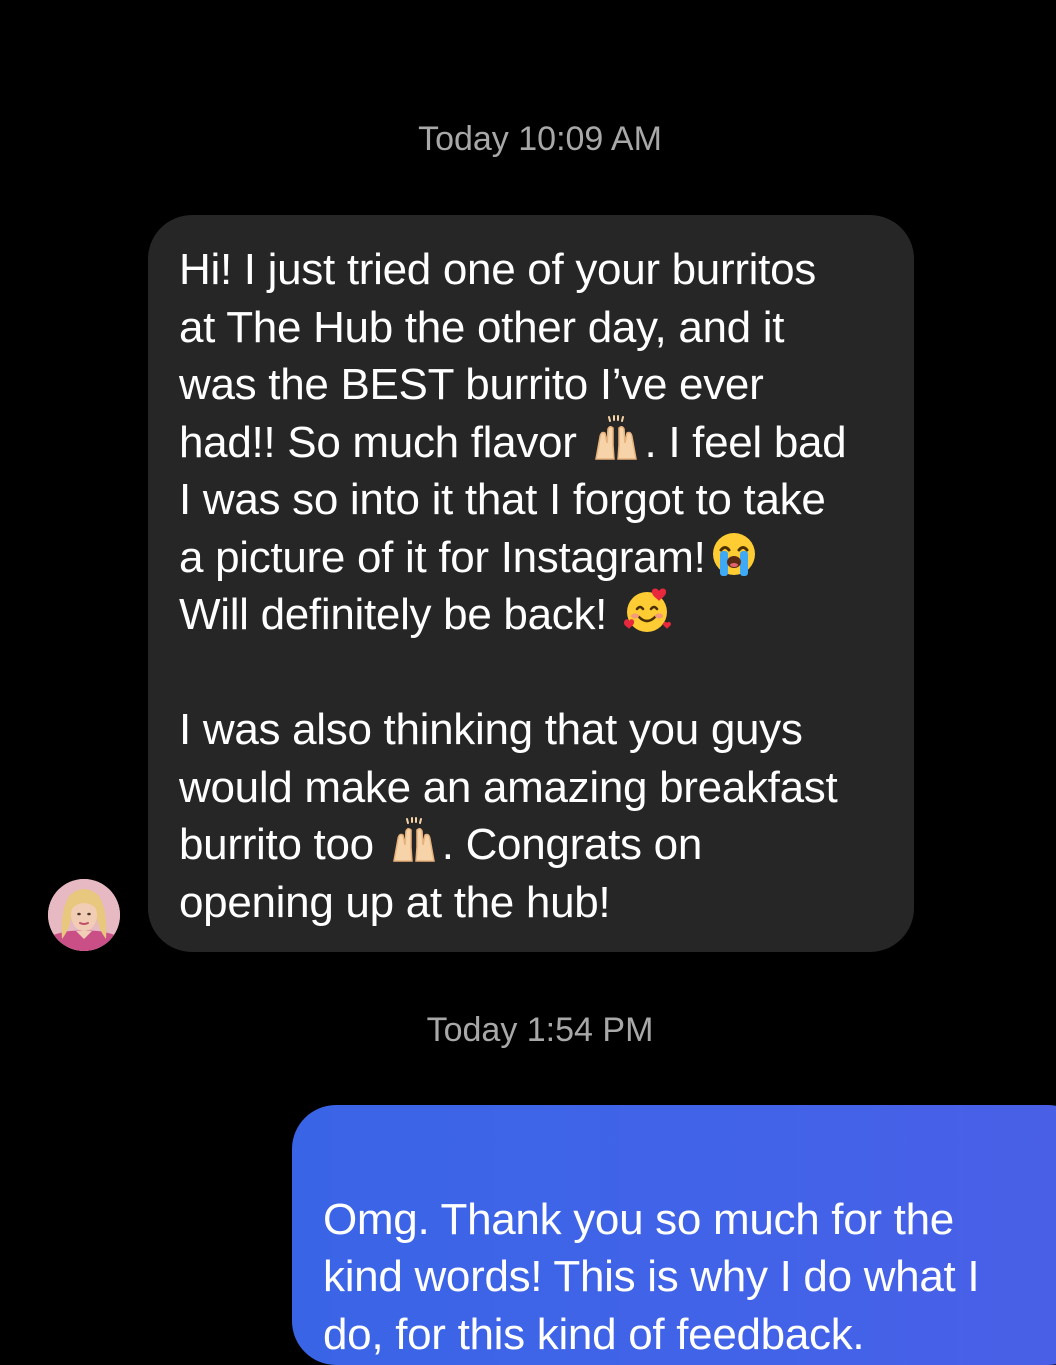 The width and height of the screenshot is (1056, 1365). I want to click on timestamp: Today 1:54 PM, so click(540, 1030).